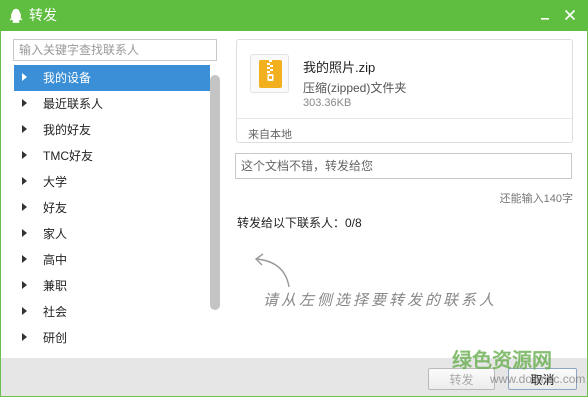 This screenshot has height=397, width=588. I want to click on window-title: 转发, so click(43, 15).